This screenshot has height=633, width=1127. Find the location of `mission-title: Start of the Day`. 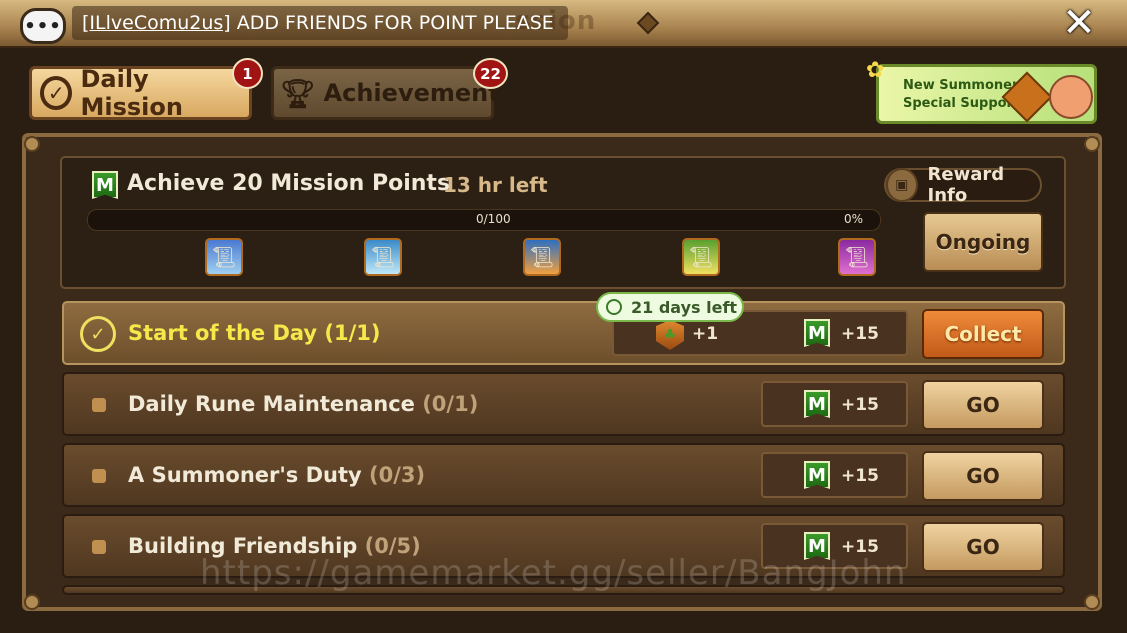

mission-title: Start of the Day is located at coordinates (223, 333).